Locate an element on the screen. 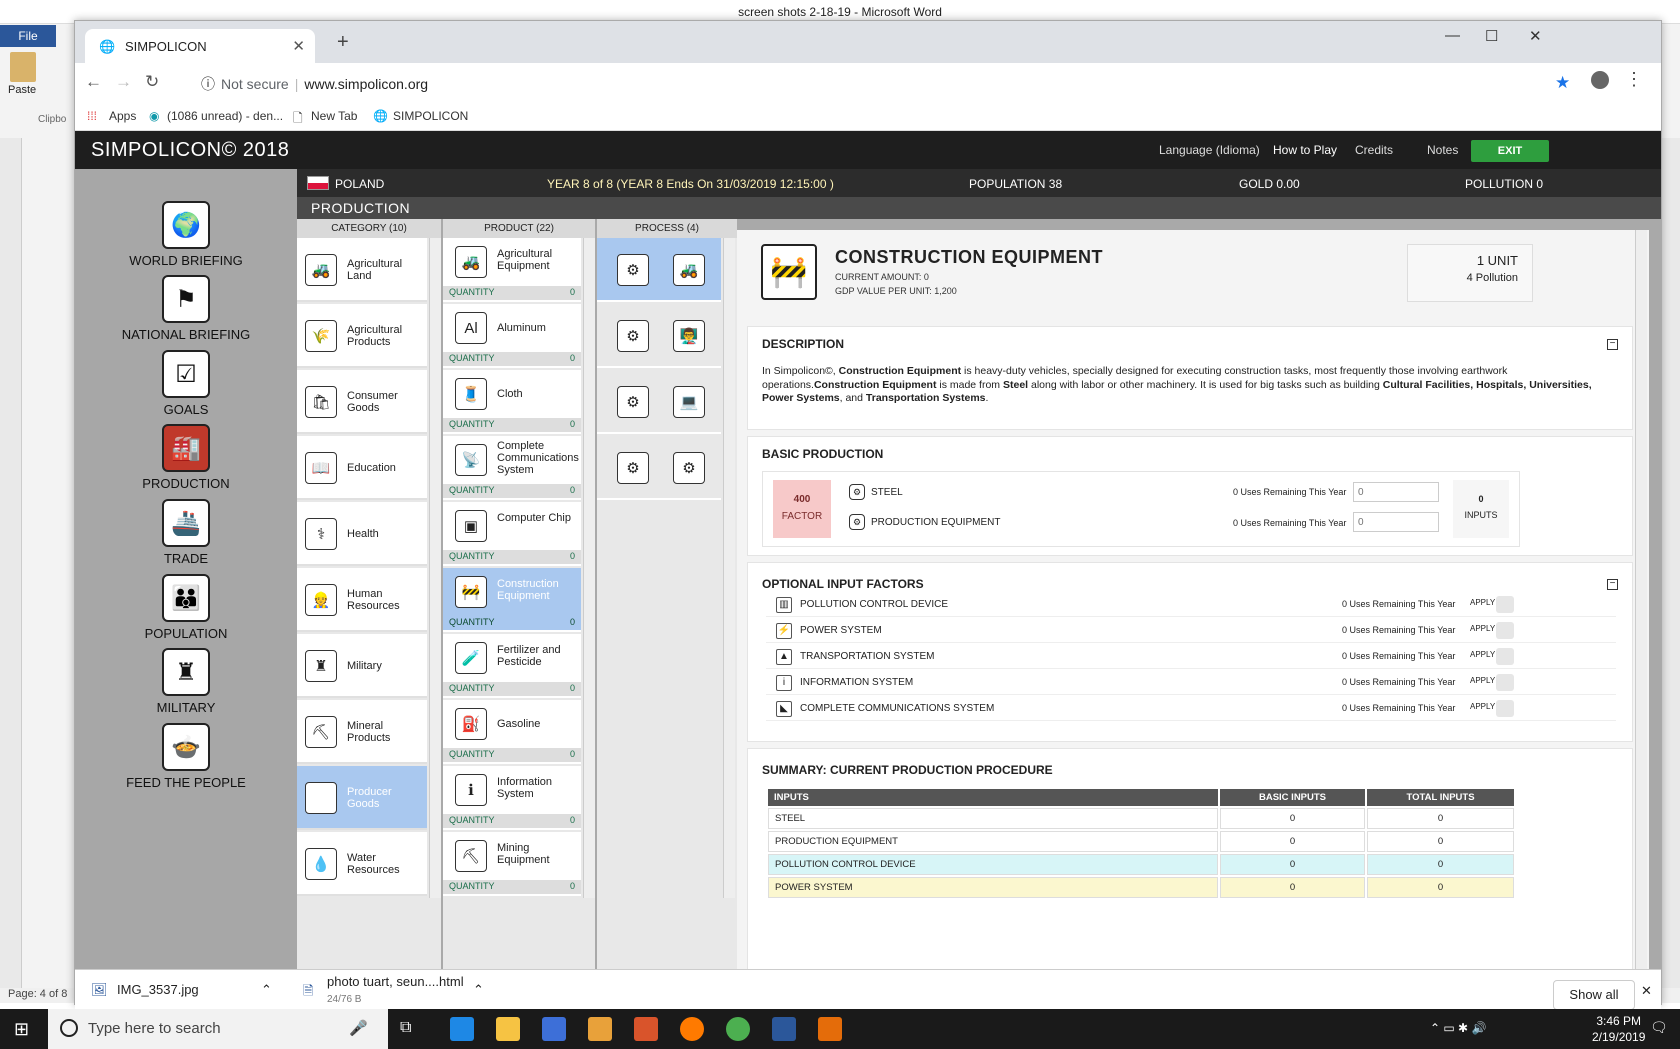 This screenshot has width=1680, height=1049. url-text: www.simpolicon.org is located at coordinates (366, 84).